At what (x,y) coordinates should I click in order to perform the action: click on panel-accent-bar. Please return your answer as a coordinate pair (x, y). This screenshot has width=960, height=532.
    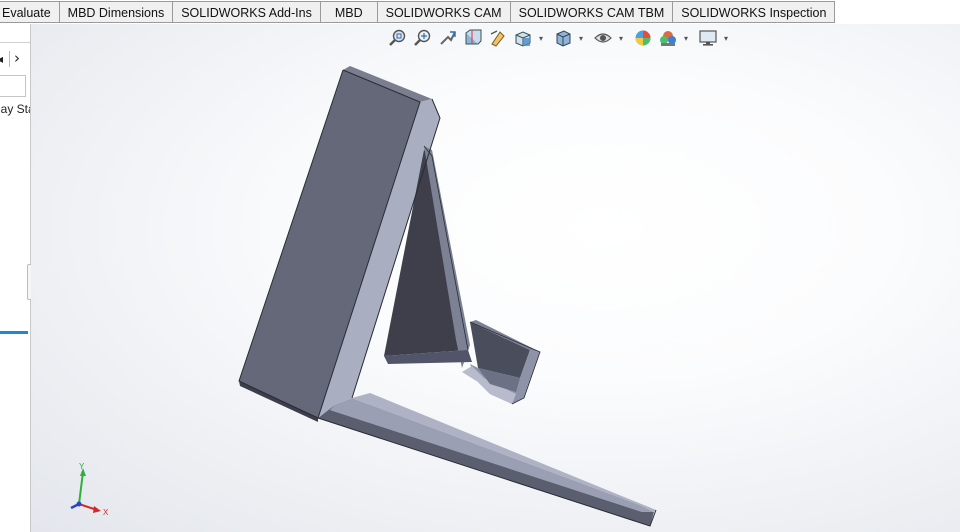
    Looking at the image, I should click on (14, 332).